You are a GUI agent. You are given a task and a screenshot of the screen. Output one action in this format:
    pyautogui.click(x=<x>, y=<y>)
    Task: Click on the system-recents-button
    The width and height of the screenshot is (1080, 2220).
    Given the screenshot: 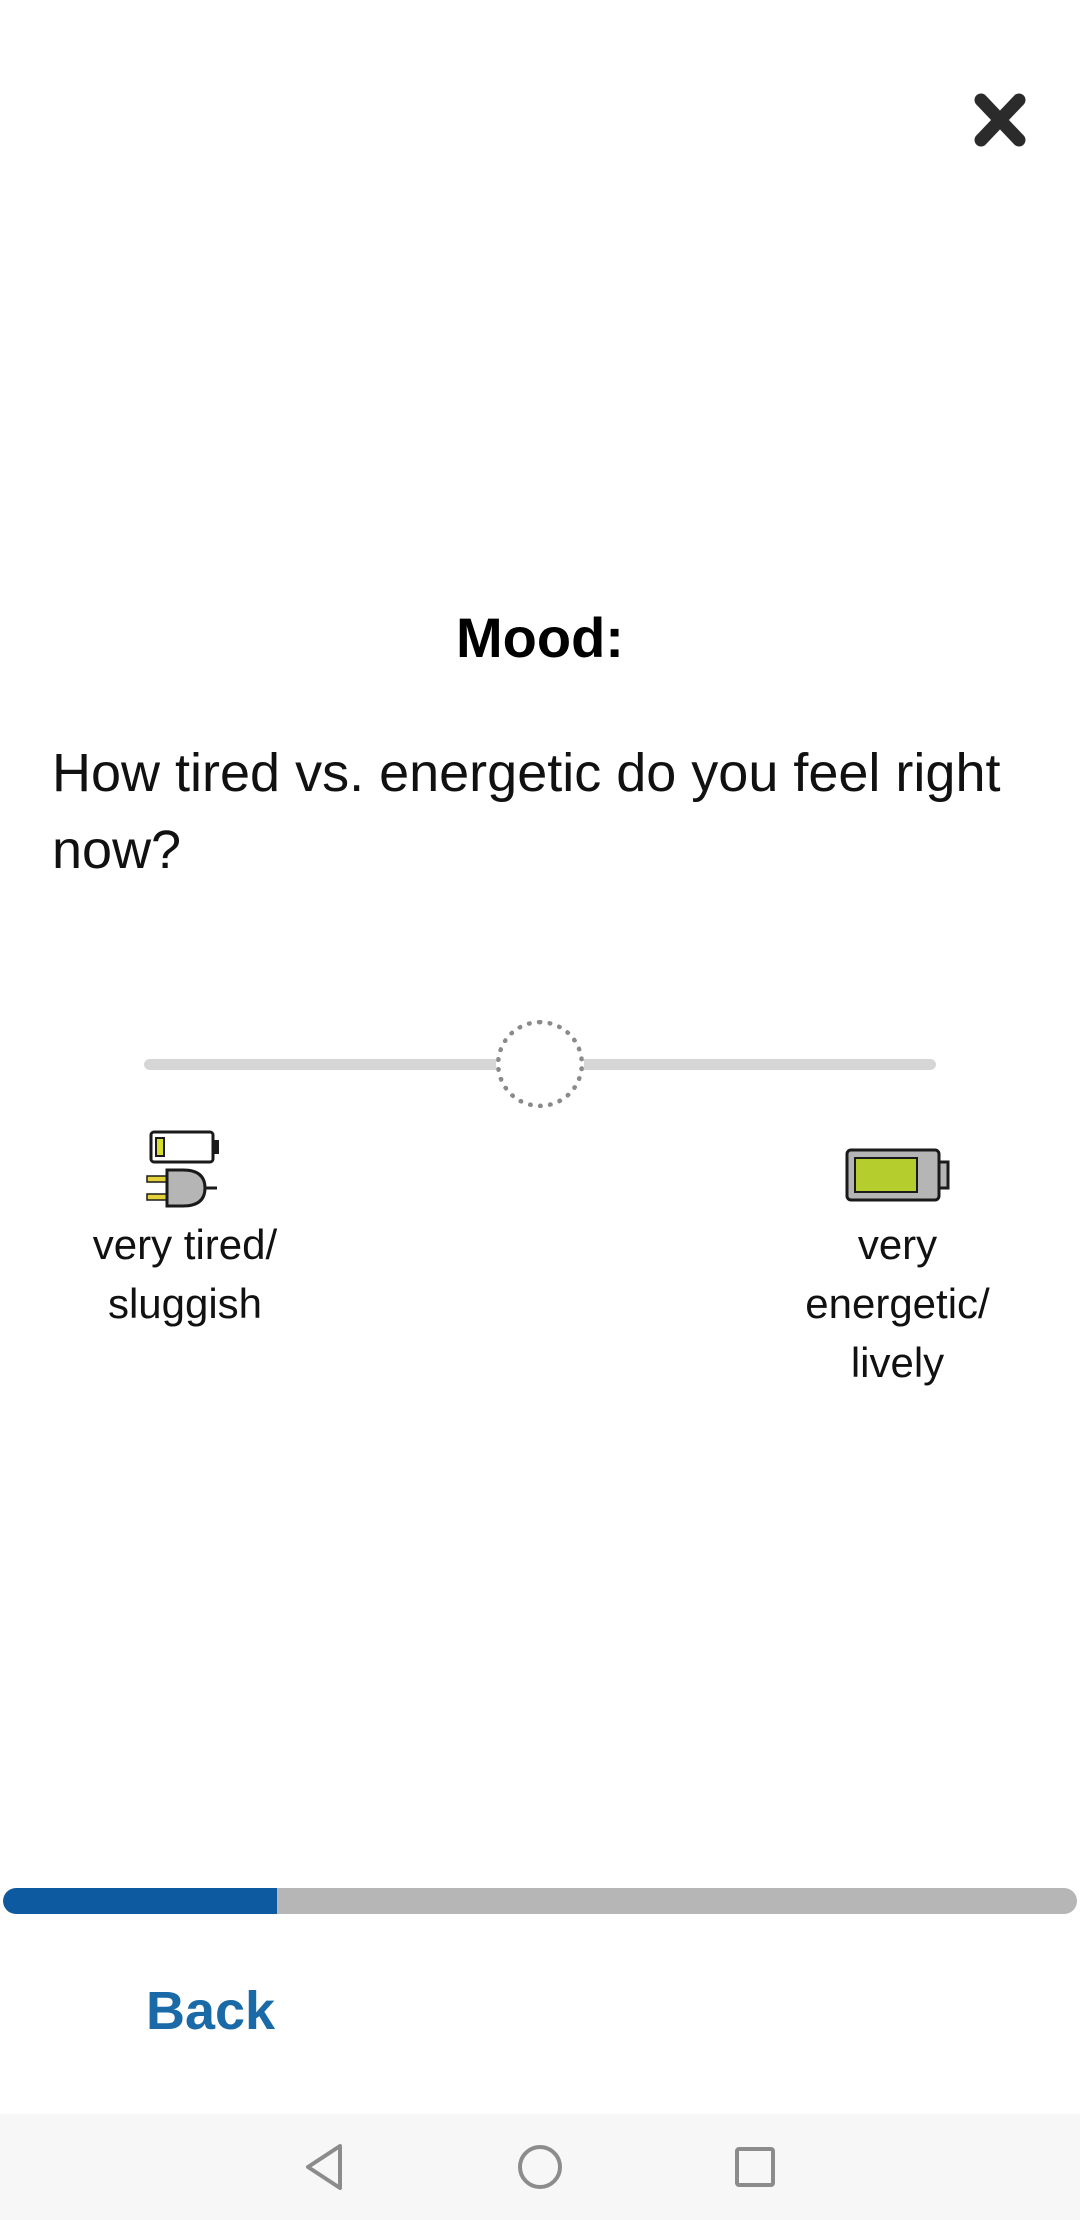 What is the action you would take?
    pyautogui.click(x=755, y=2167)
    